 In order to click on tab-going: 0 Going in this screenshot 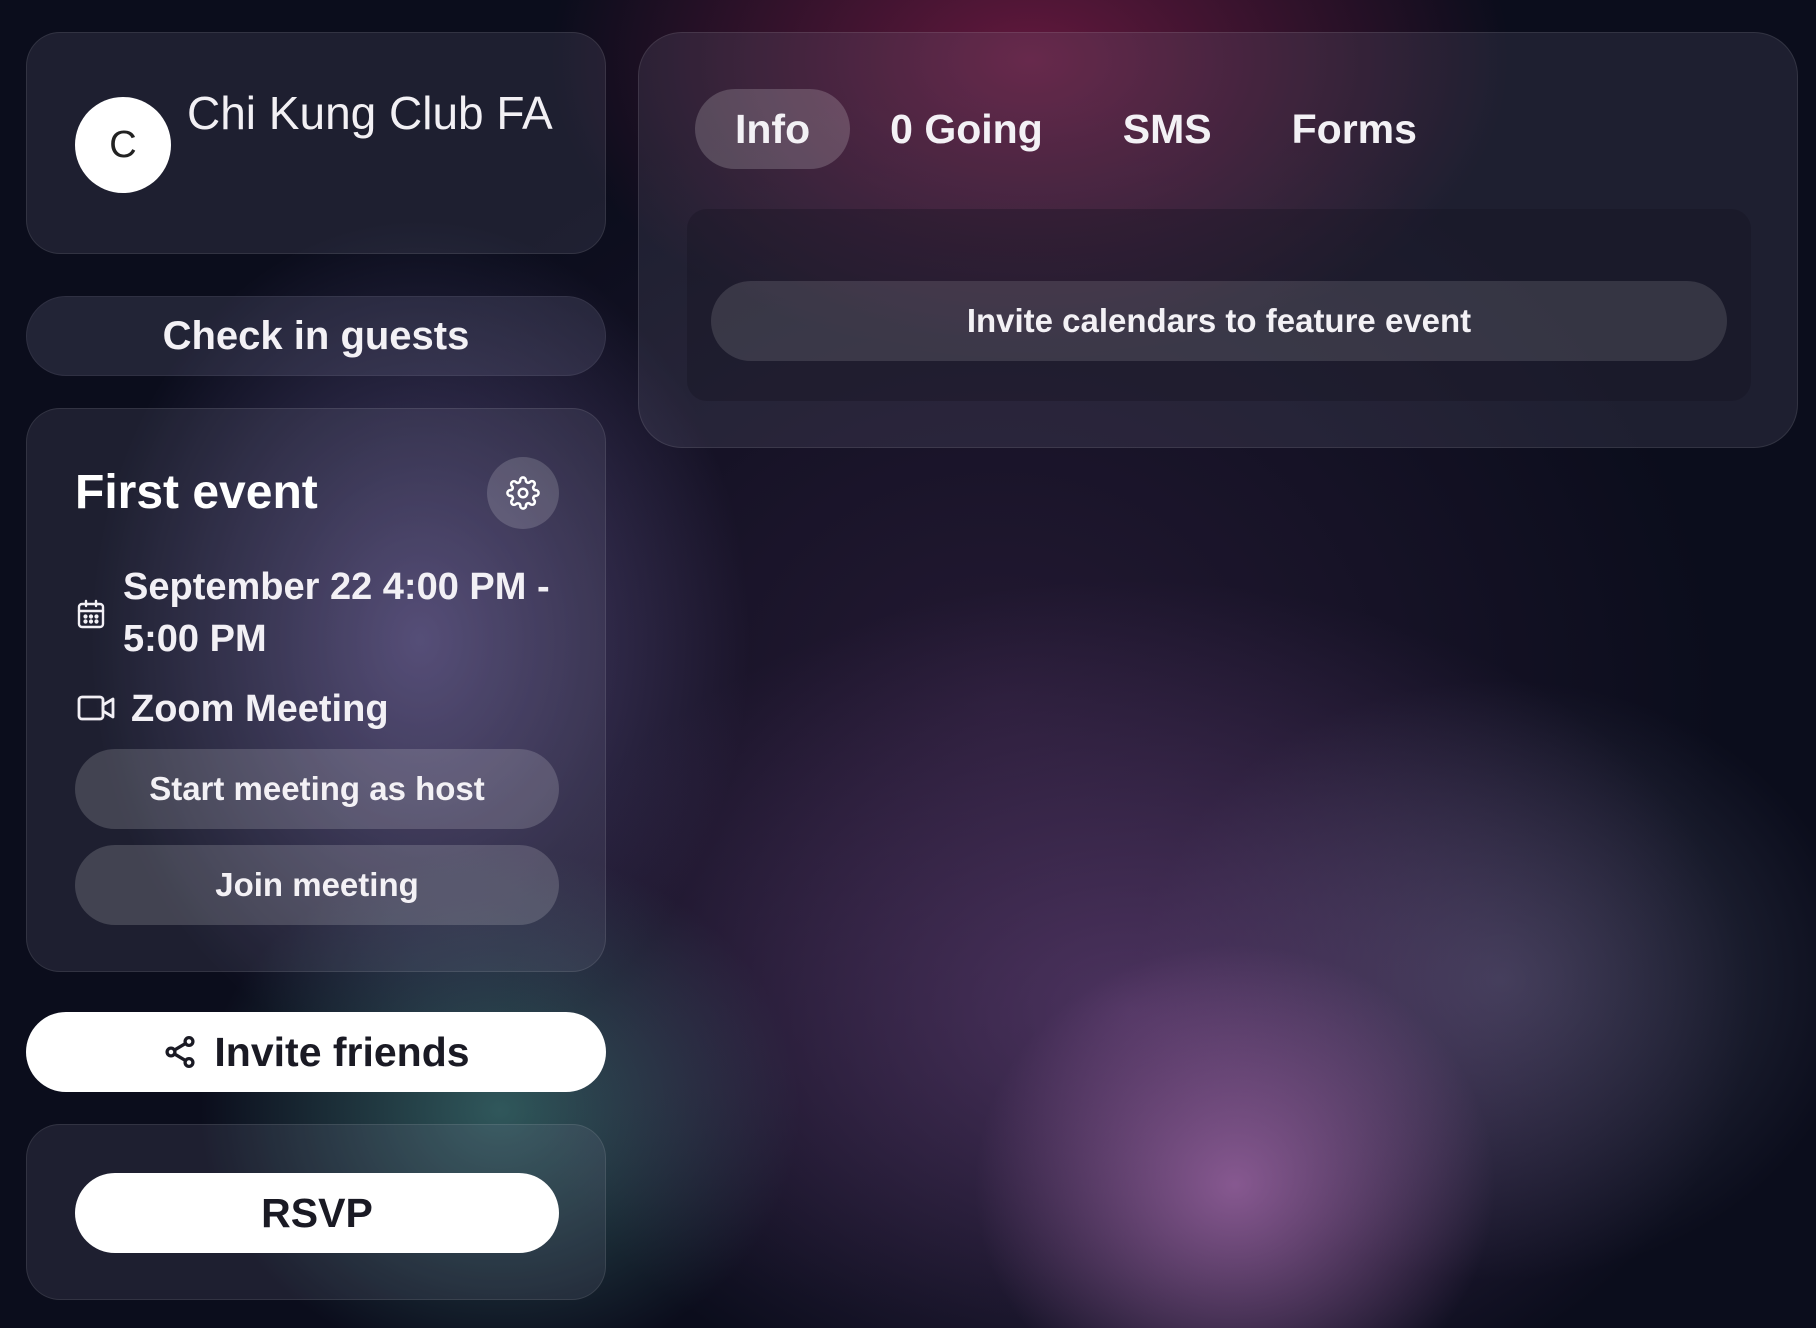, I will do `click(966, 129)`.